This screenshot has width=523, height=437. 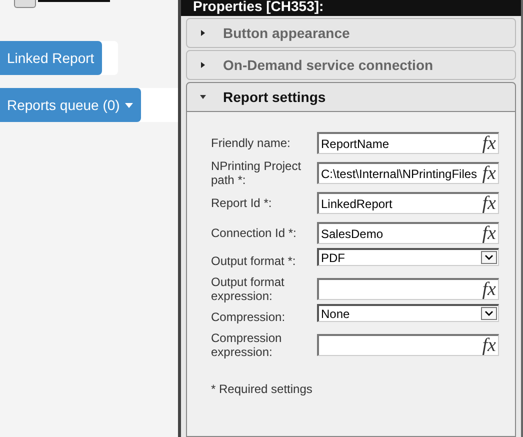 What do you see at coordinates (408, 173) in the screenshot?
I see `input-field: C:\test\Internal\NPrintingFiles fx` at bounding box center [408, 173].